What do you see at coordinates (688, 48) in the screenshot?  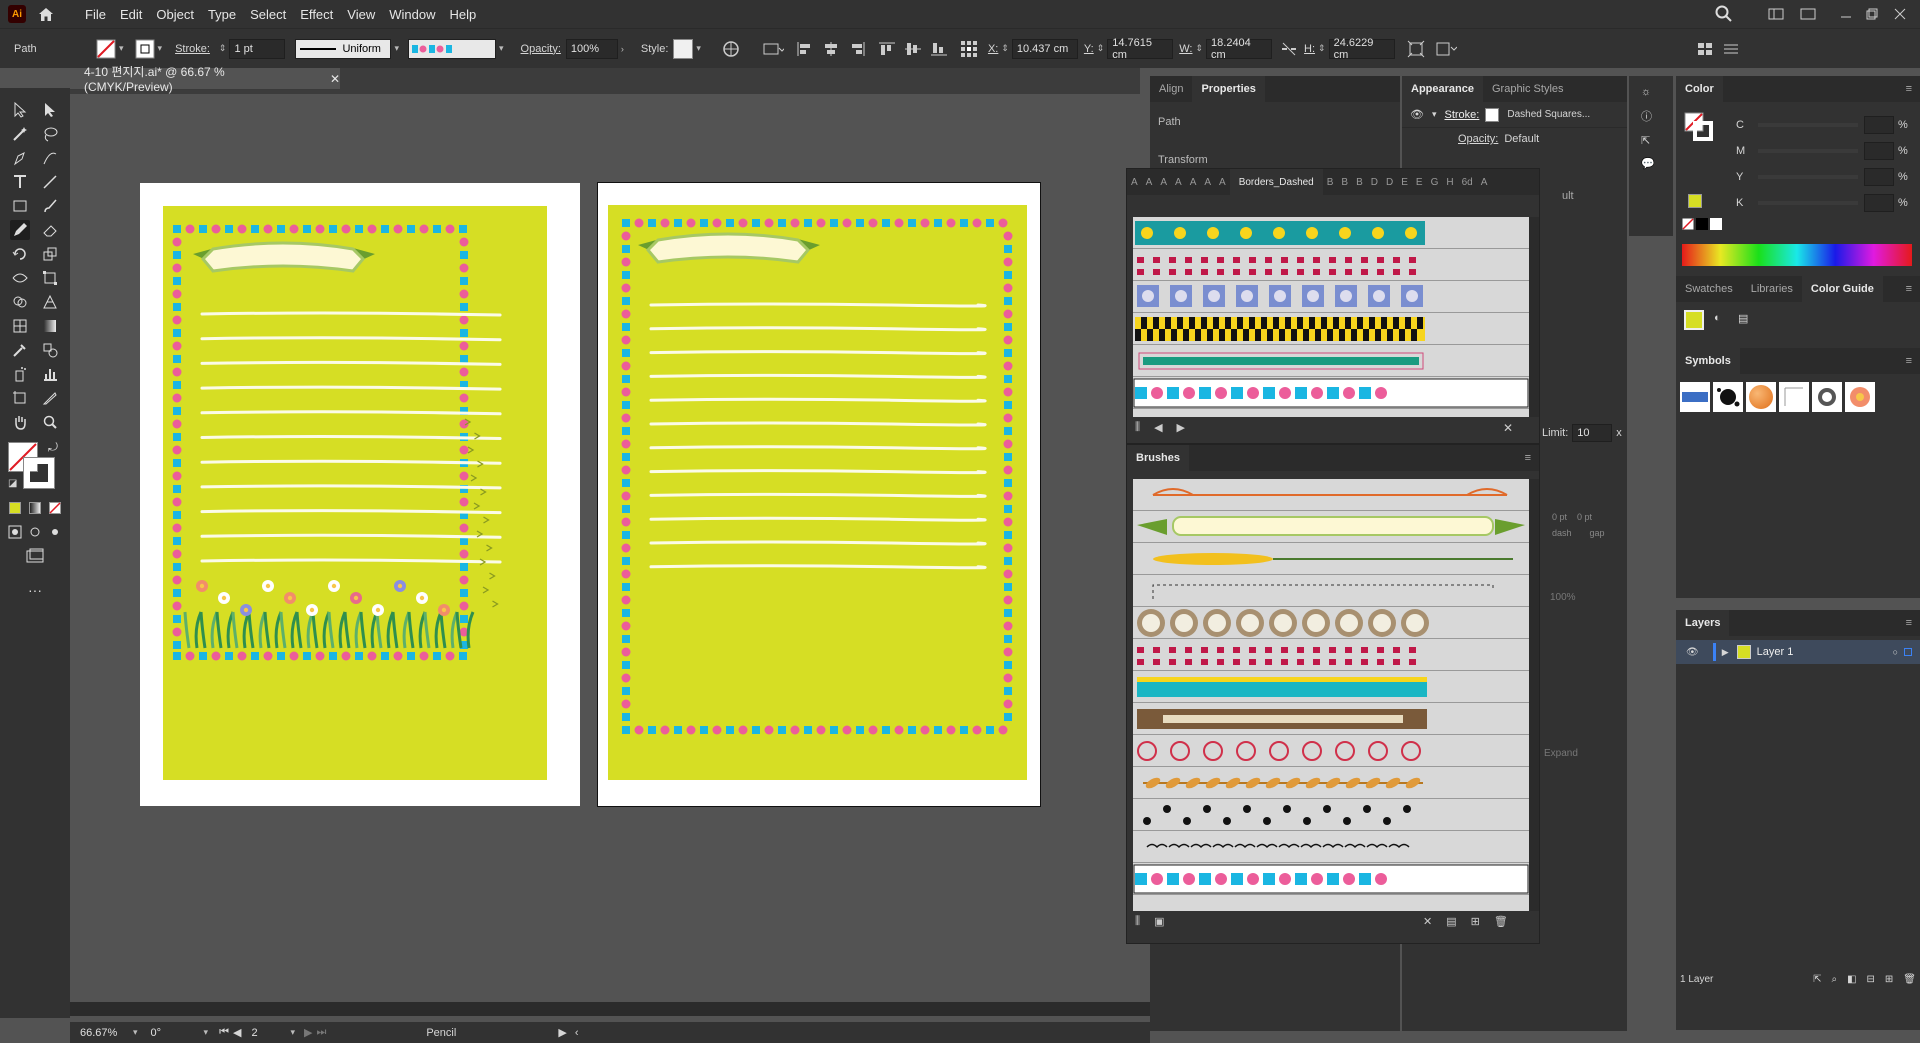 I see `style-dropdown: ▾` at bounding box center [688, 48].